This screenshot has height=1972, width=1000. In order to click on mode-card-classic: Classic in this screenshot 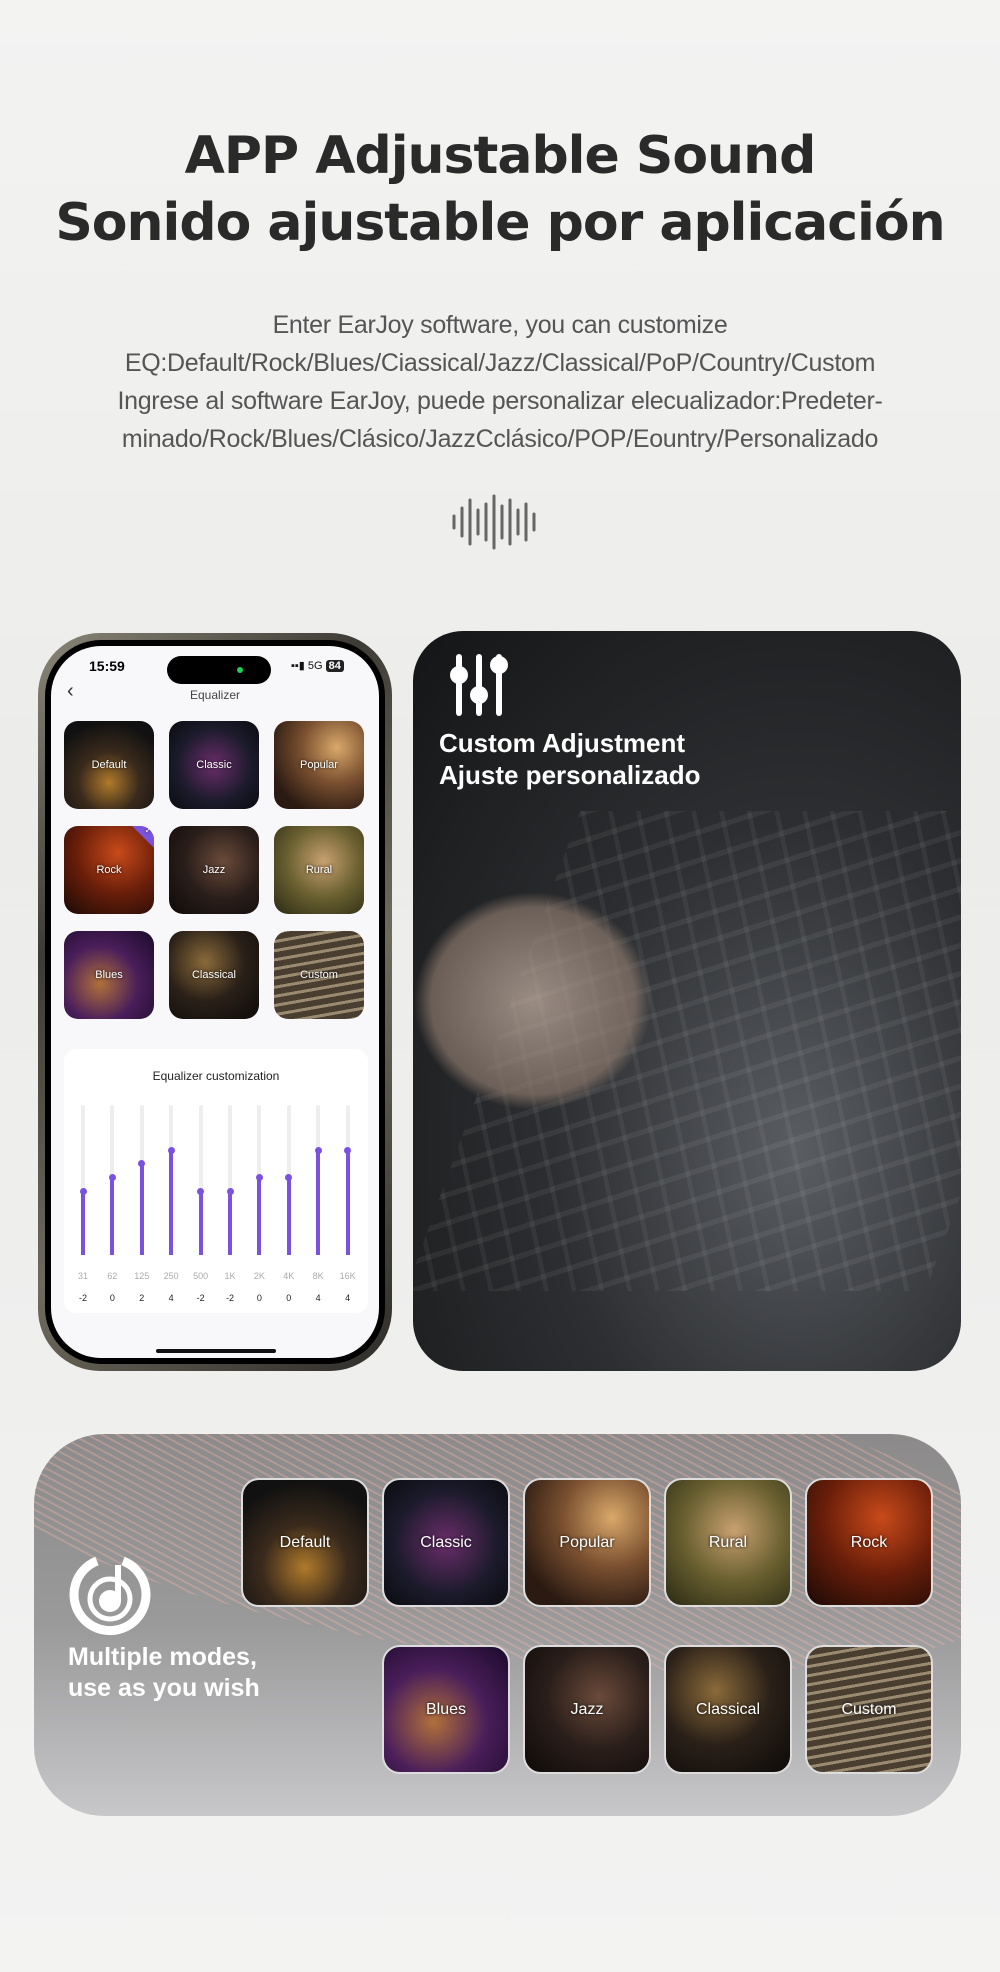, I will do `click(446, 1542)`.